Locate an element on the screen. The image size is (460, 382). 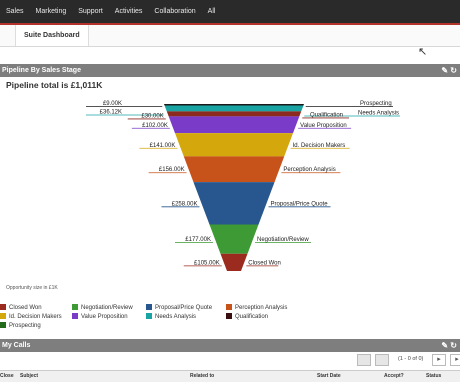
nav-marketing: Marketing is located at coordinates (51, 11).